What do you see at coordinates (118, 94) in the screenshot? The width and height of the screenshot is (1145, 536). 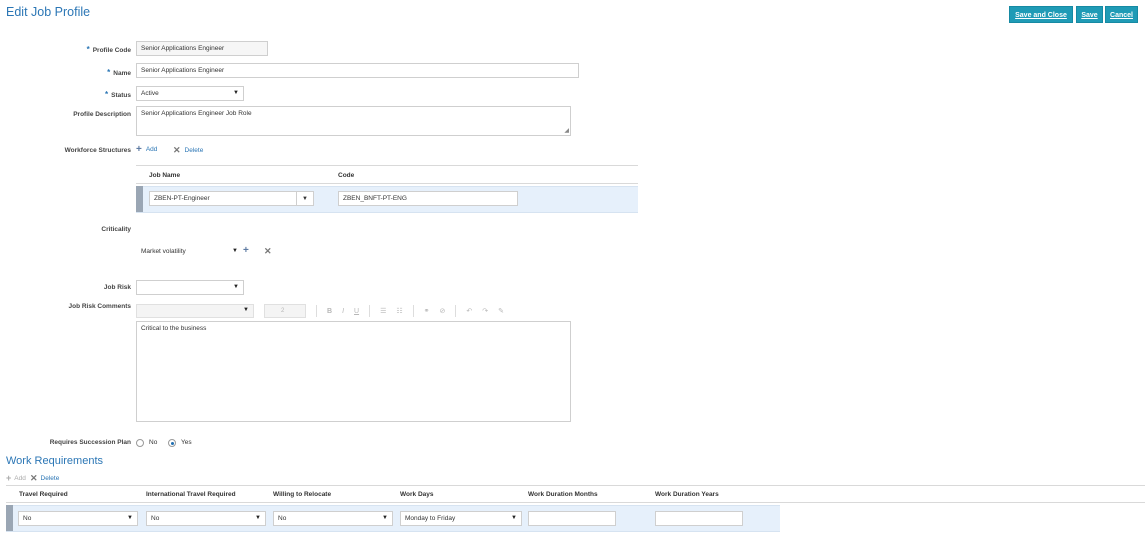 I see `status-label: * Status` at bounding box center [118, 94].